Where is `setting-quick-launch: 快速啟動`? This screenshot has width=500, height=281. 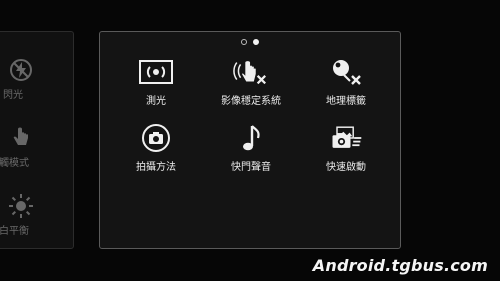
setting-quick-launch: 快速啟動 is located at coordinates (346, 152).